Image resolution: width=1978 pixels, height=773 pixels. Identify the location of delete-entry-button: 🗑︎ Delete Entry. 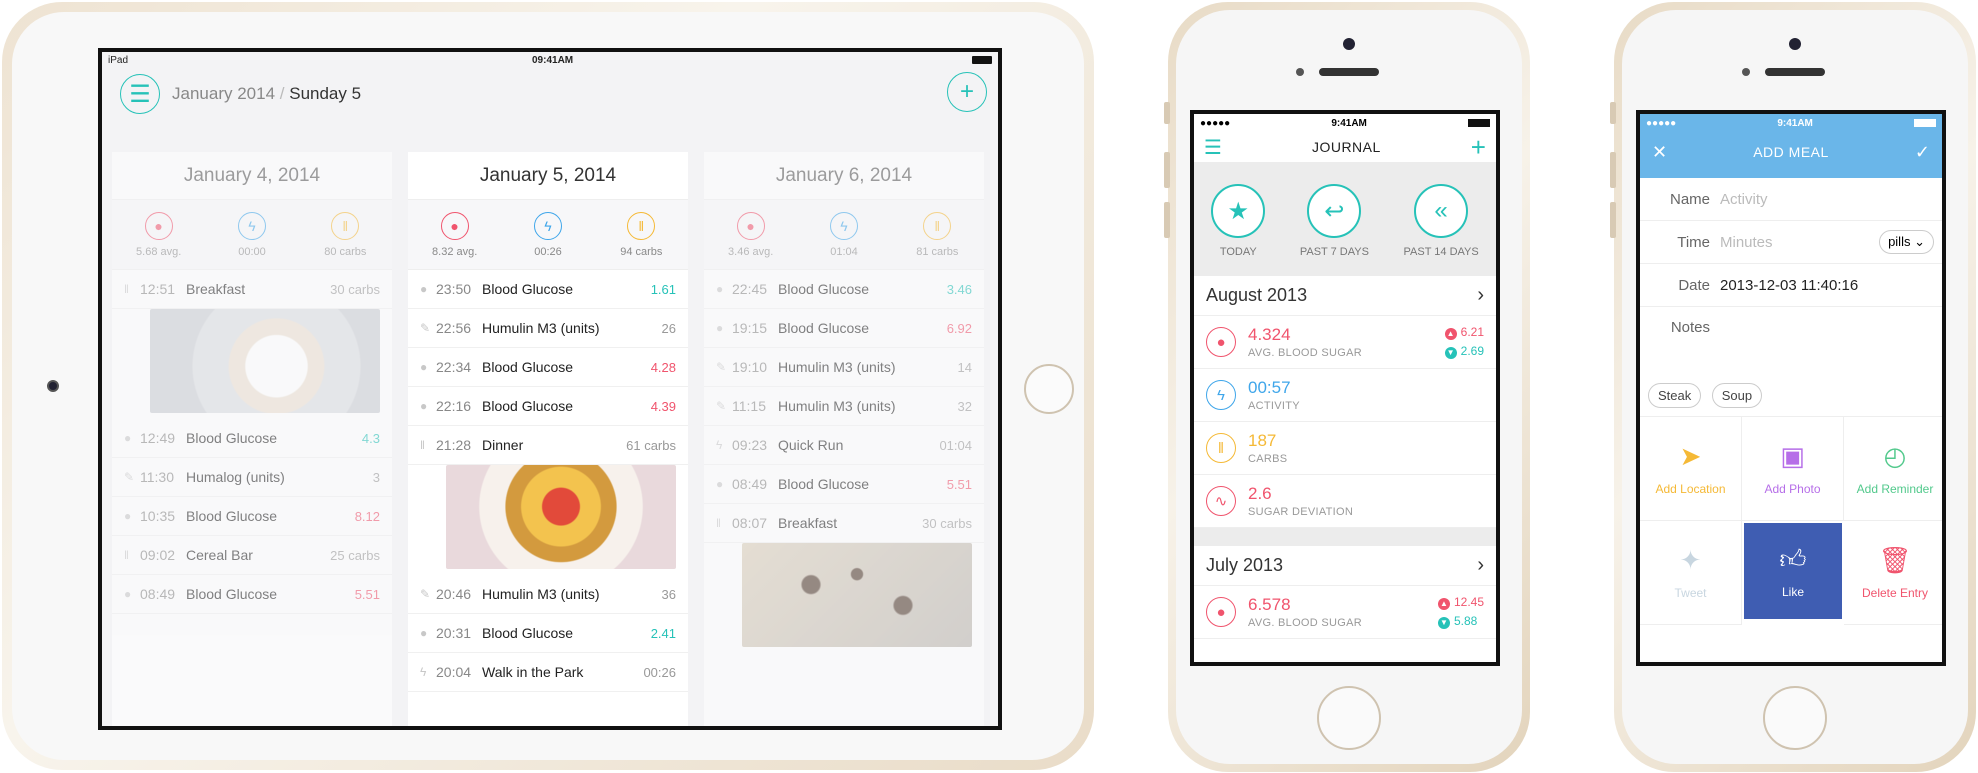
(1893, 573).